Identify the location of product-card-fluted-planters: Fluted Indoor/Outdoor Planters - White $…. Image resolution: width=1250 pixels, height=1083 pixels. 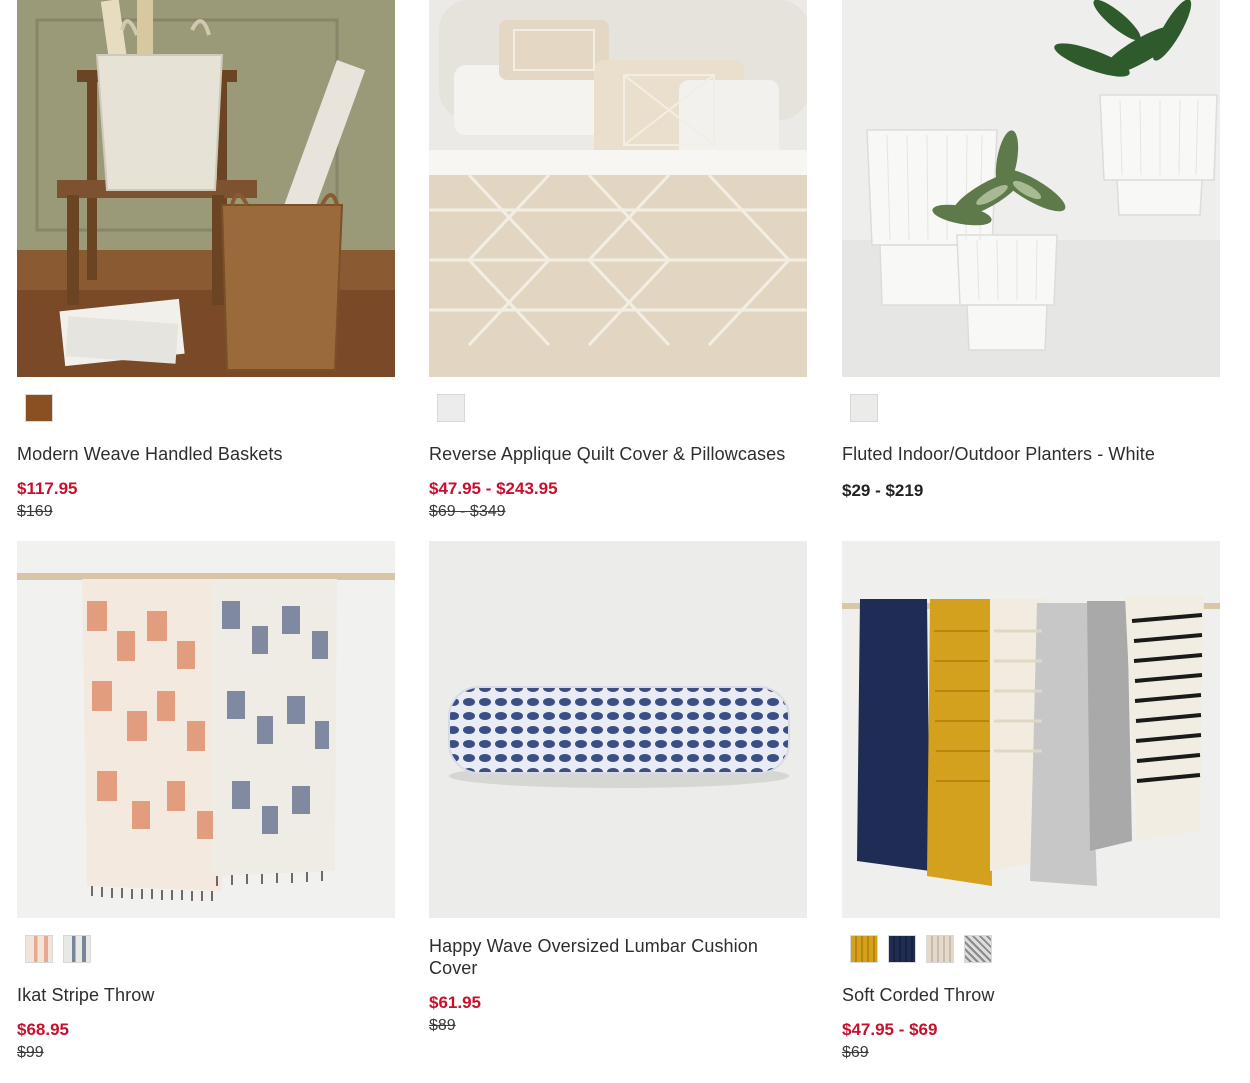
(1031, 250).